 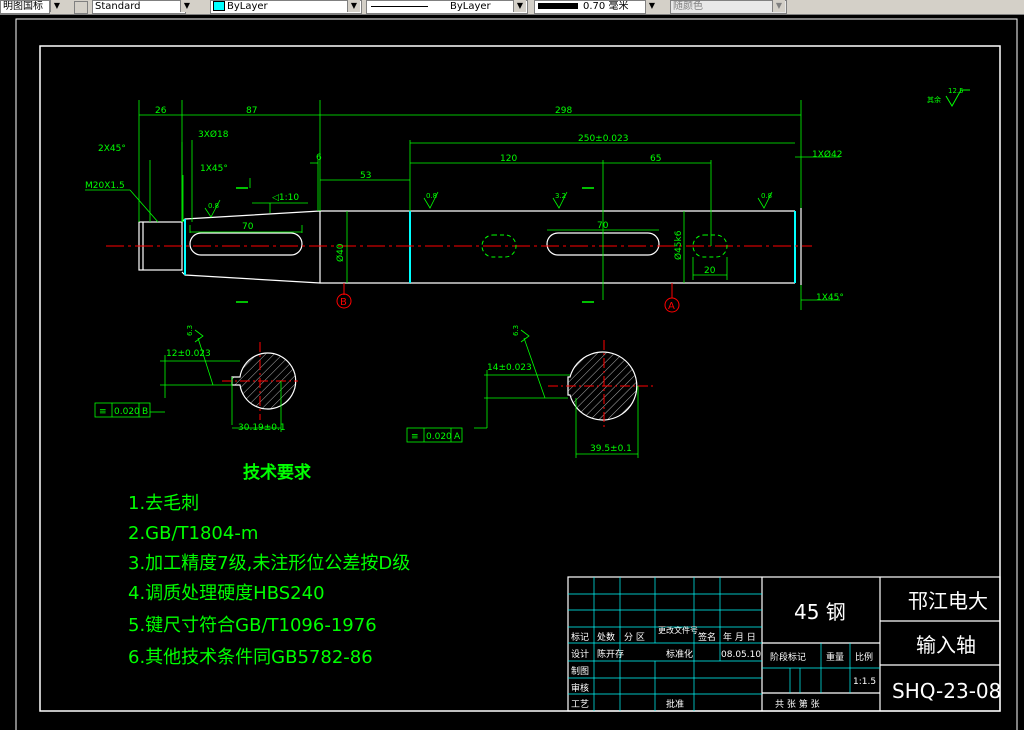 I want to click on dimstyle-select: 明图国标, so click(x=25, y=7).